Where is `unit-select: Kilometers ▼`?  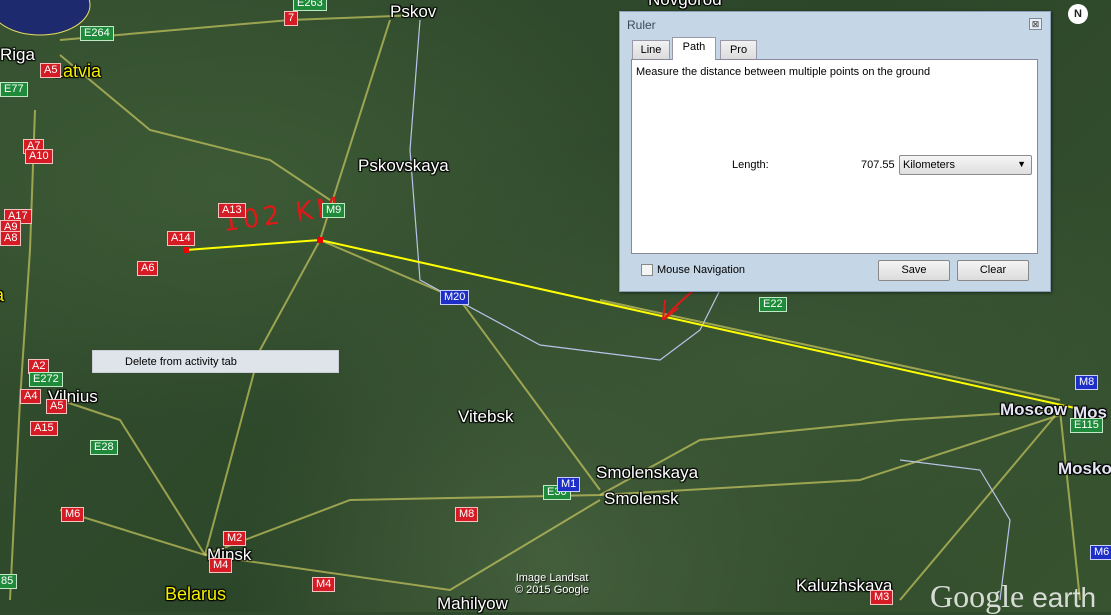
unit-select: Kilometers ▼ is located at coordinates (965, 165).